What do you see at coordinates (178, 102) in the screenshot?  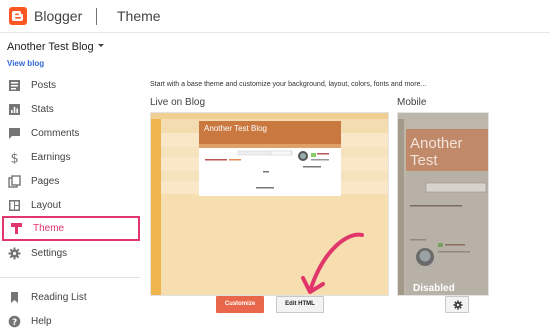 I see `live-on-blog-heading: Live on Blog` at bounding box center [178, 102].